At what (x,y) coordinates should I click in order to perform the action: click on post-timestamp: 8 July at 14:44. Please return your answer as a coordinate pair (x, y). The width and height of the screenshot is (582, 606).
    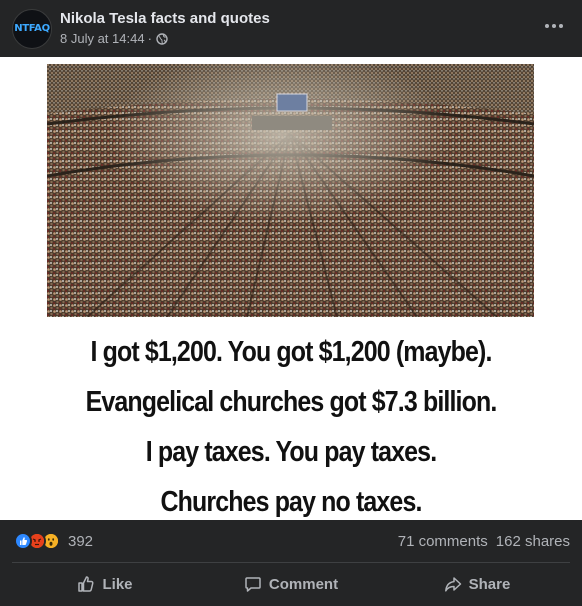
    Looking at the image, I should click on (102, 38).